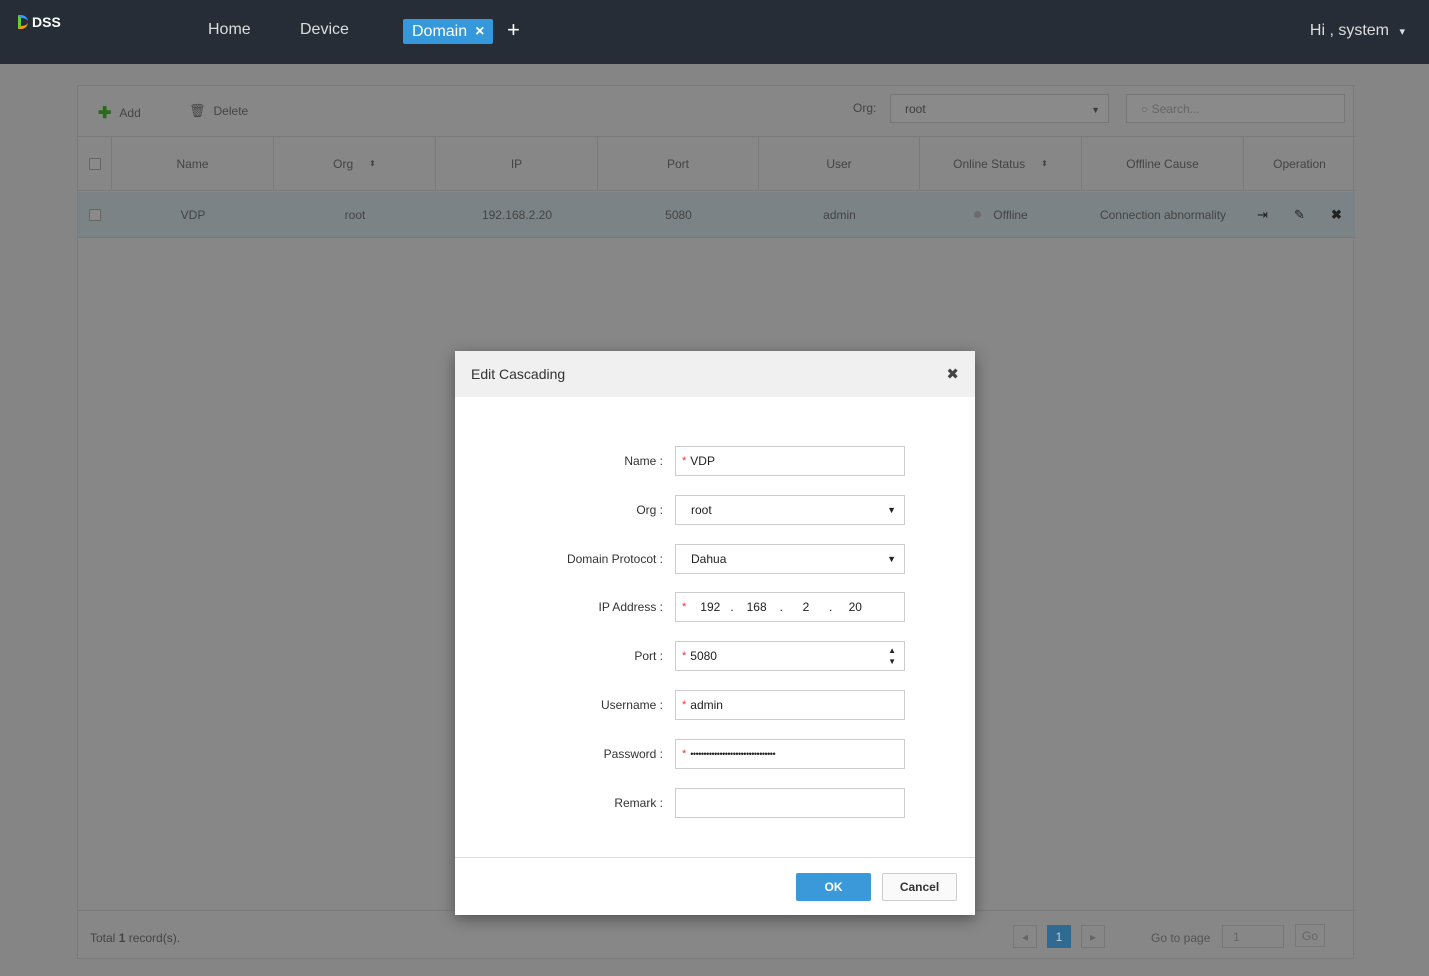 This screenshot has width=1429, height=976. What do you see at coordinates (701, 510) in the screenshot?
I see `org-value: root` at bounding box center [701, 510].